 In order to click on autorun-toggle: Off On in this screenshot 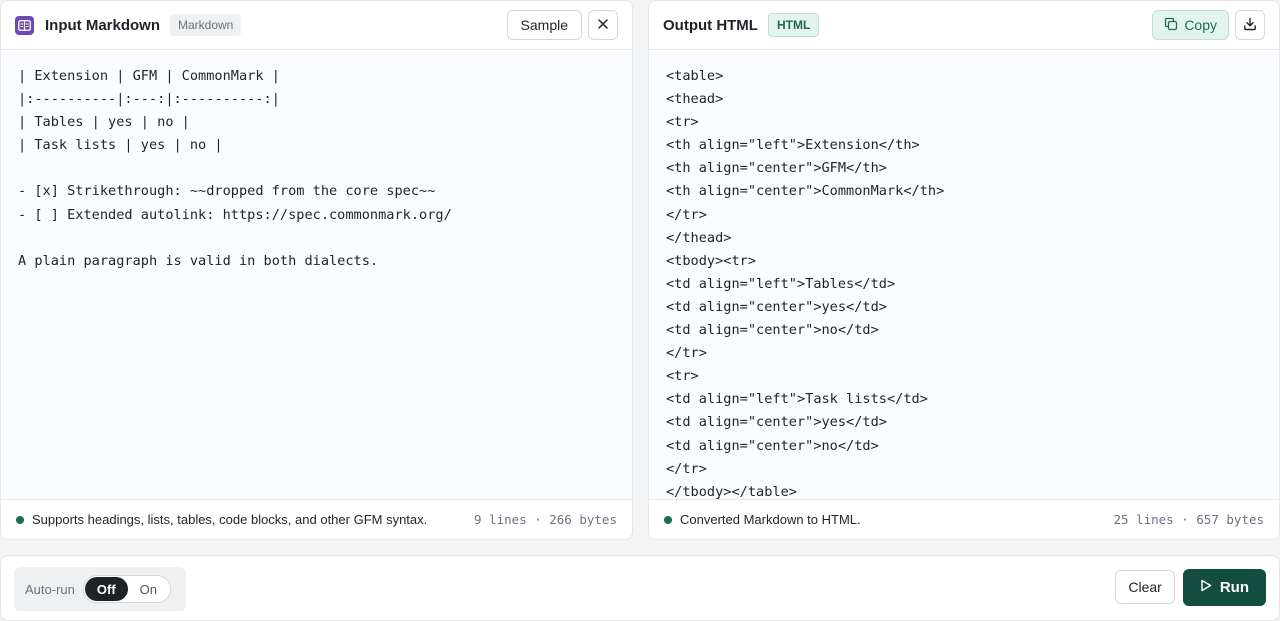, I will do `click(126, 589)`.